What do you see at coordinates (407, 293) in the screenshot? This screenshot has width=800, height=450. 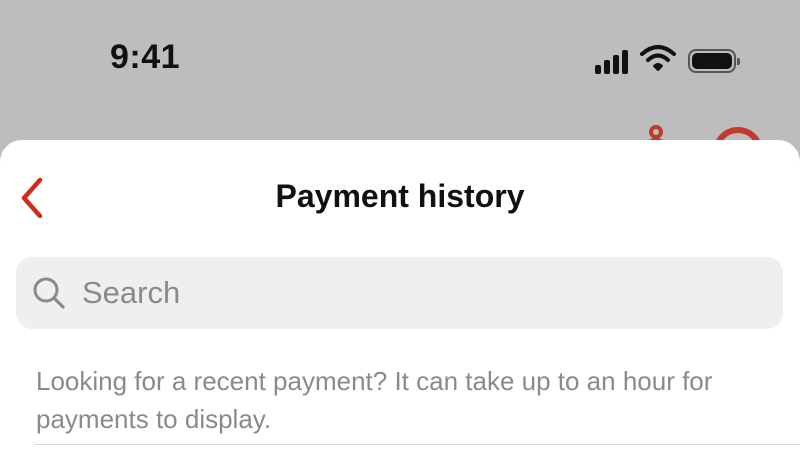 I see `search-input` at bounding box center [407, 293].